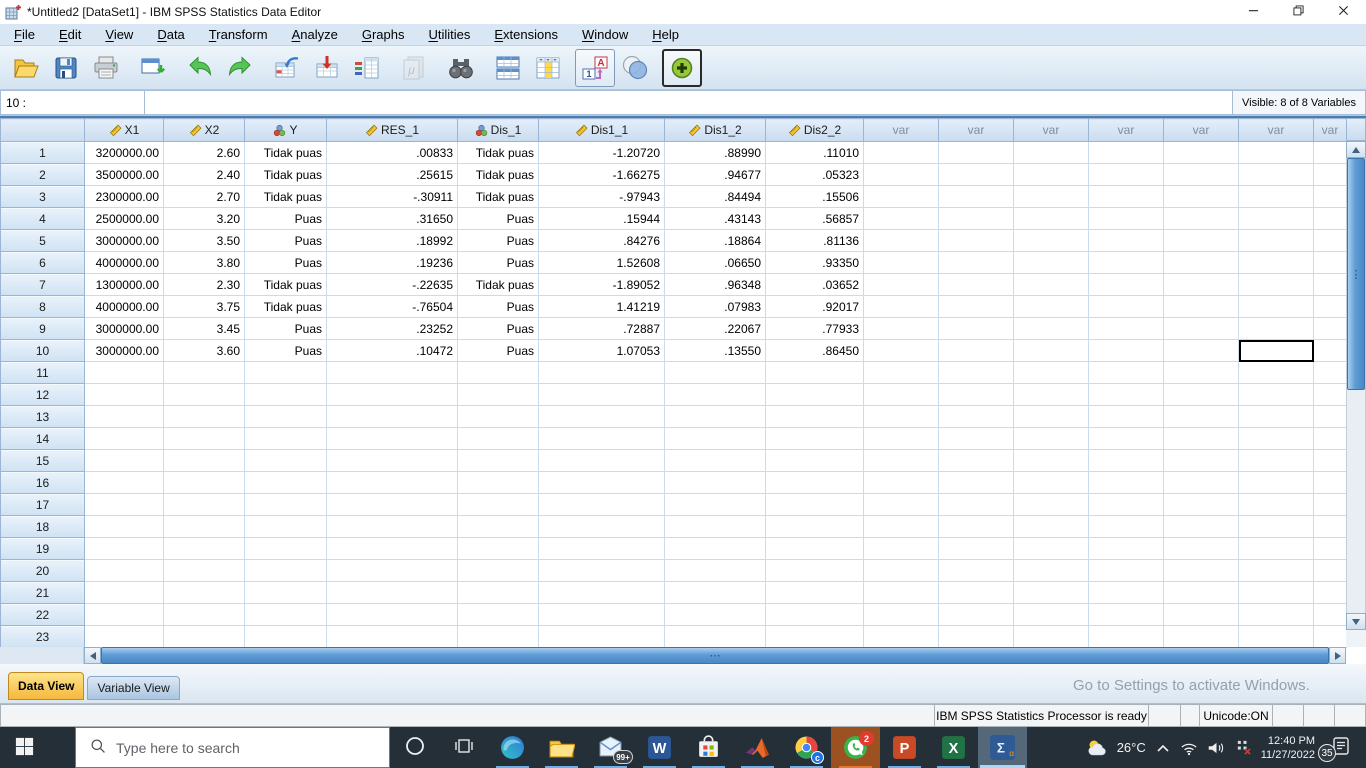  Describe the element at coordinates (715, 262) in the screenshot. I see `cell-r6-dis1_2: .06650` at that location.